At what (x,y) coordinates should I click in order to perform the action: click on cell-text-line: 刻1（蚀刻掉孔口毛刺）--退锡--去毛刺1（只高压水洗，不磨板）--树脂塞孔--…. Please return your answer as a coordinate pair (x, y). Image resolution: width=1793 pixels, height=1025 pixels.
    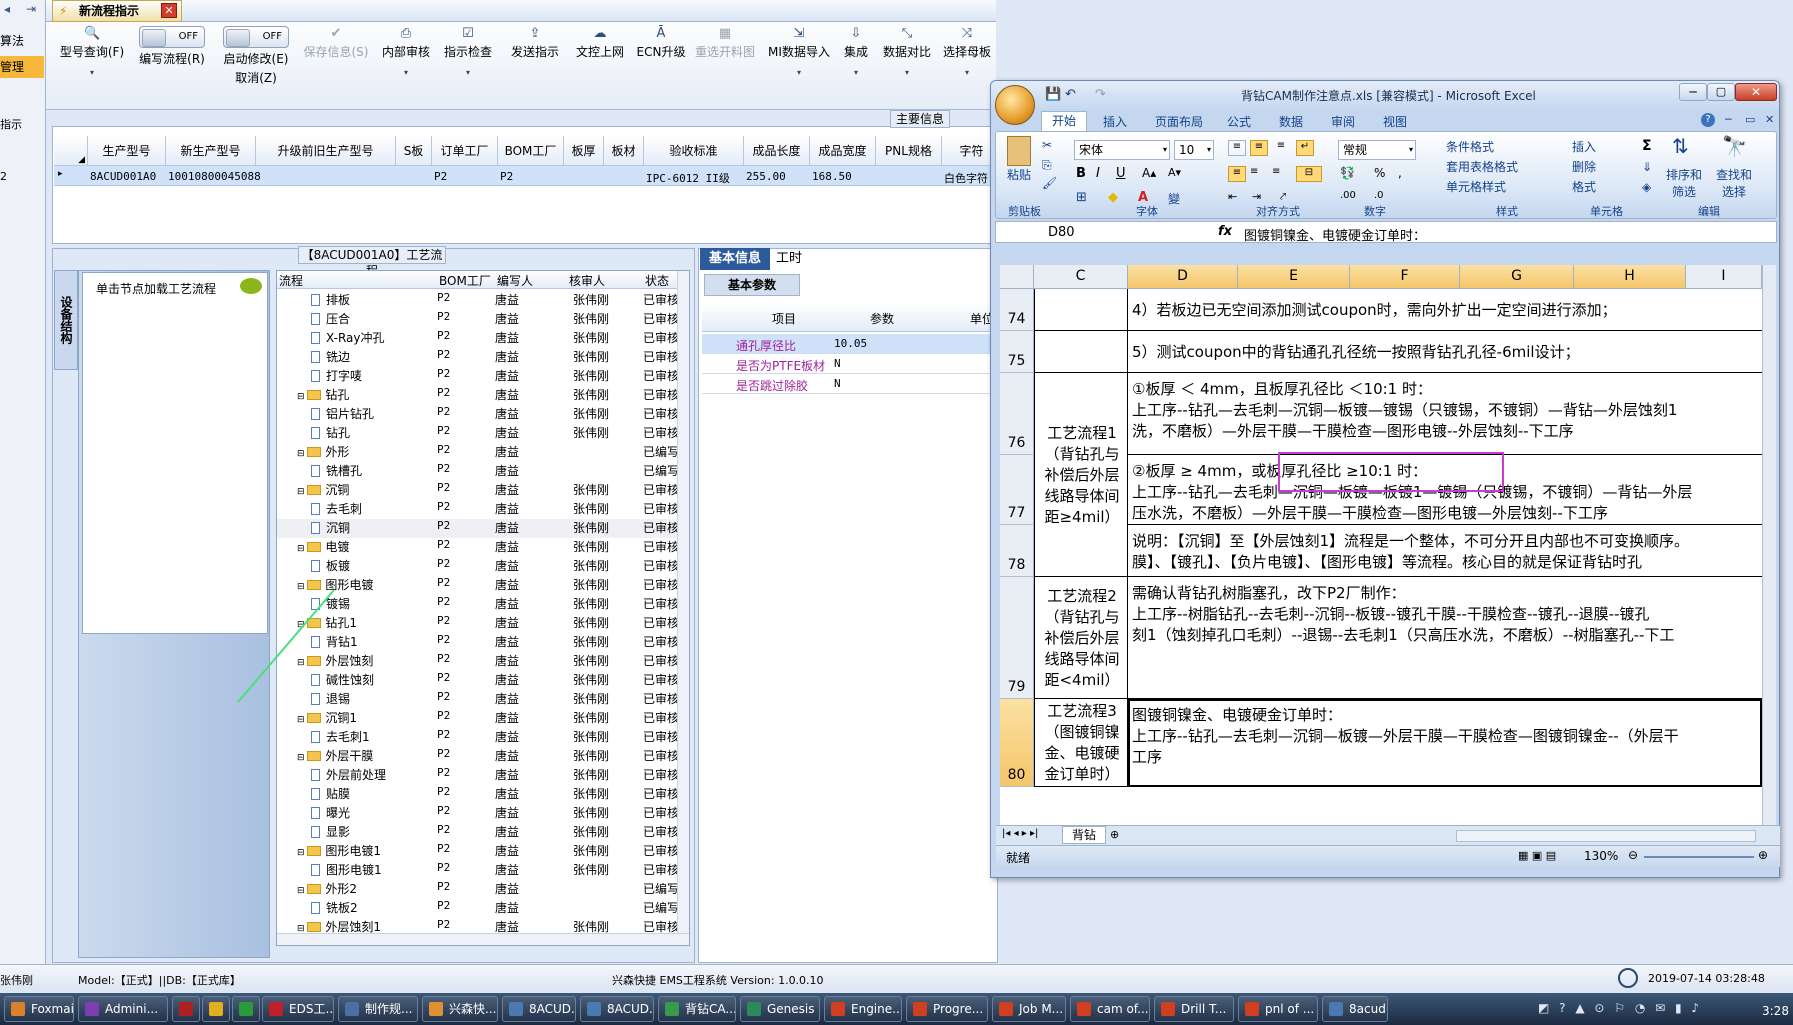
    Looking at the image, I should click on (1403, 635).